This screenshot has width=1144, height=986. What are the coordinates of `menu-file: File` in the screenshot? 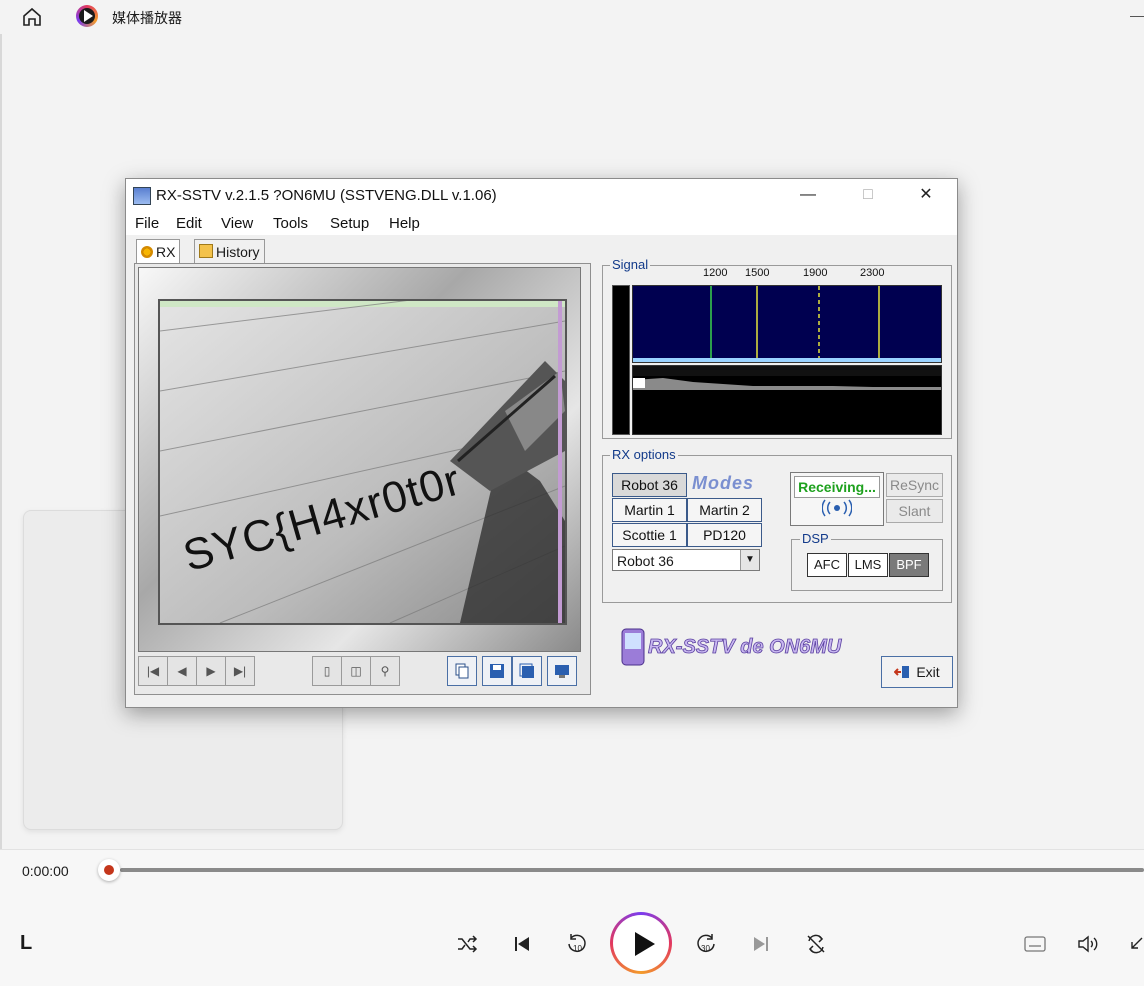 It's located at (147, 223).